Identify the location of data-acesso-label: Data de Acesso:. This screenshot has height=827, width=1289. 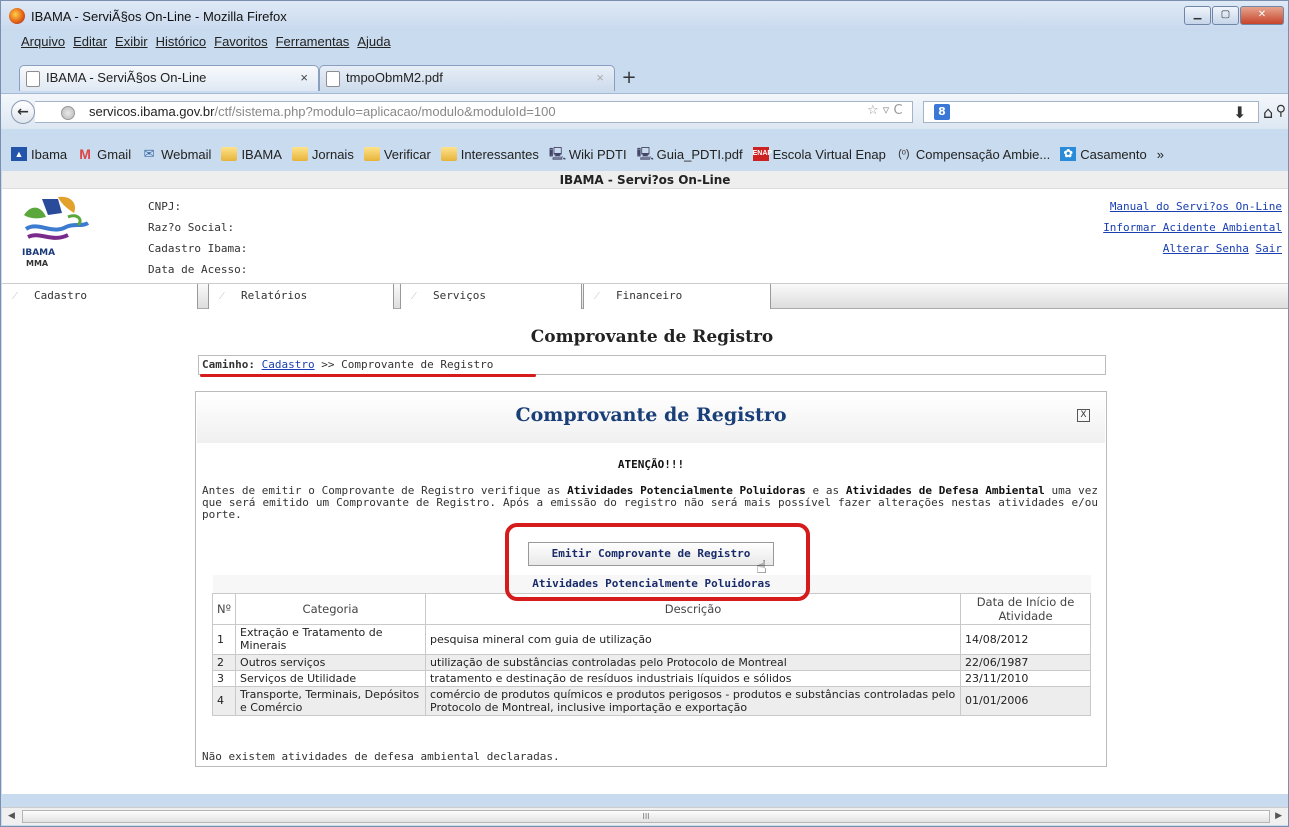
(198, 269).